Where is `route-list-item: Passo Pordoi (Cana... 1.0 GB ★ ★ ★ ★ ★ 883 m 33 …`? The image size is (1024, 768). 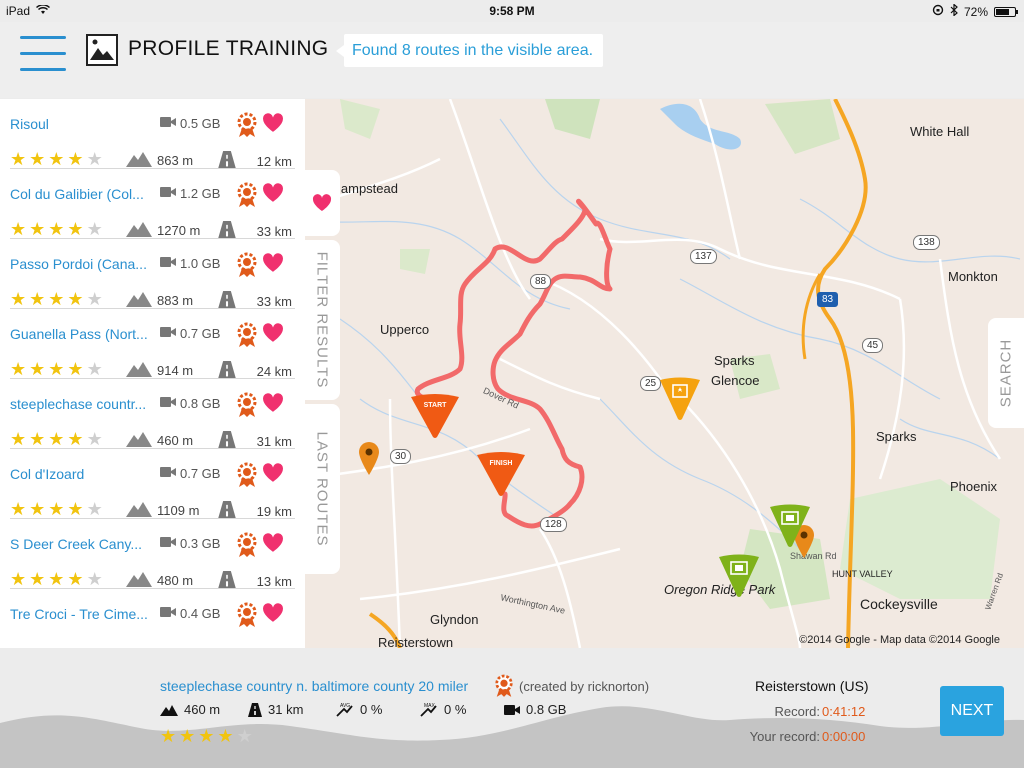 route-list-item: Passo Pordoi (Cana... 1.0 GB ★ ★ ★ ★ ★ 883 m 33 … is located at coordinates (152, 274).